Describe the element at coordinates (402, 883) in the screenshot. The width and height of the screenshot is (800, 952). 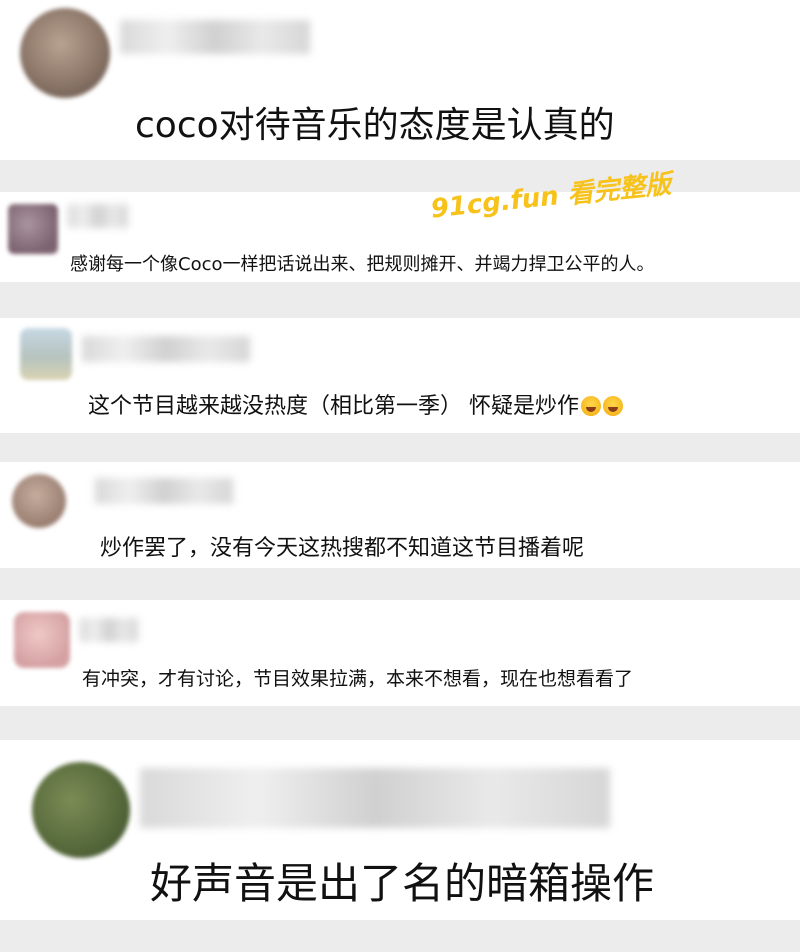
I see `comment-text: 好声音是出了名的暗箱操作` at that location.